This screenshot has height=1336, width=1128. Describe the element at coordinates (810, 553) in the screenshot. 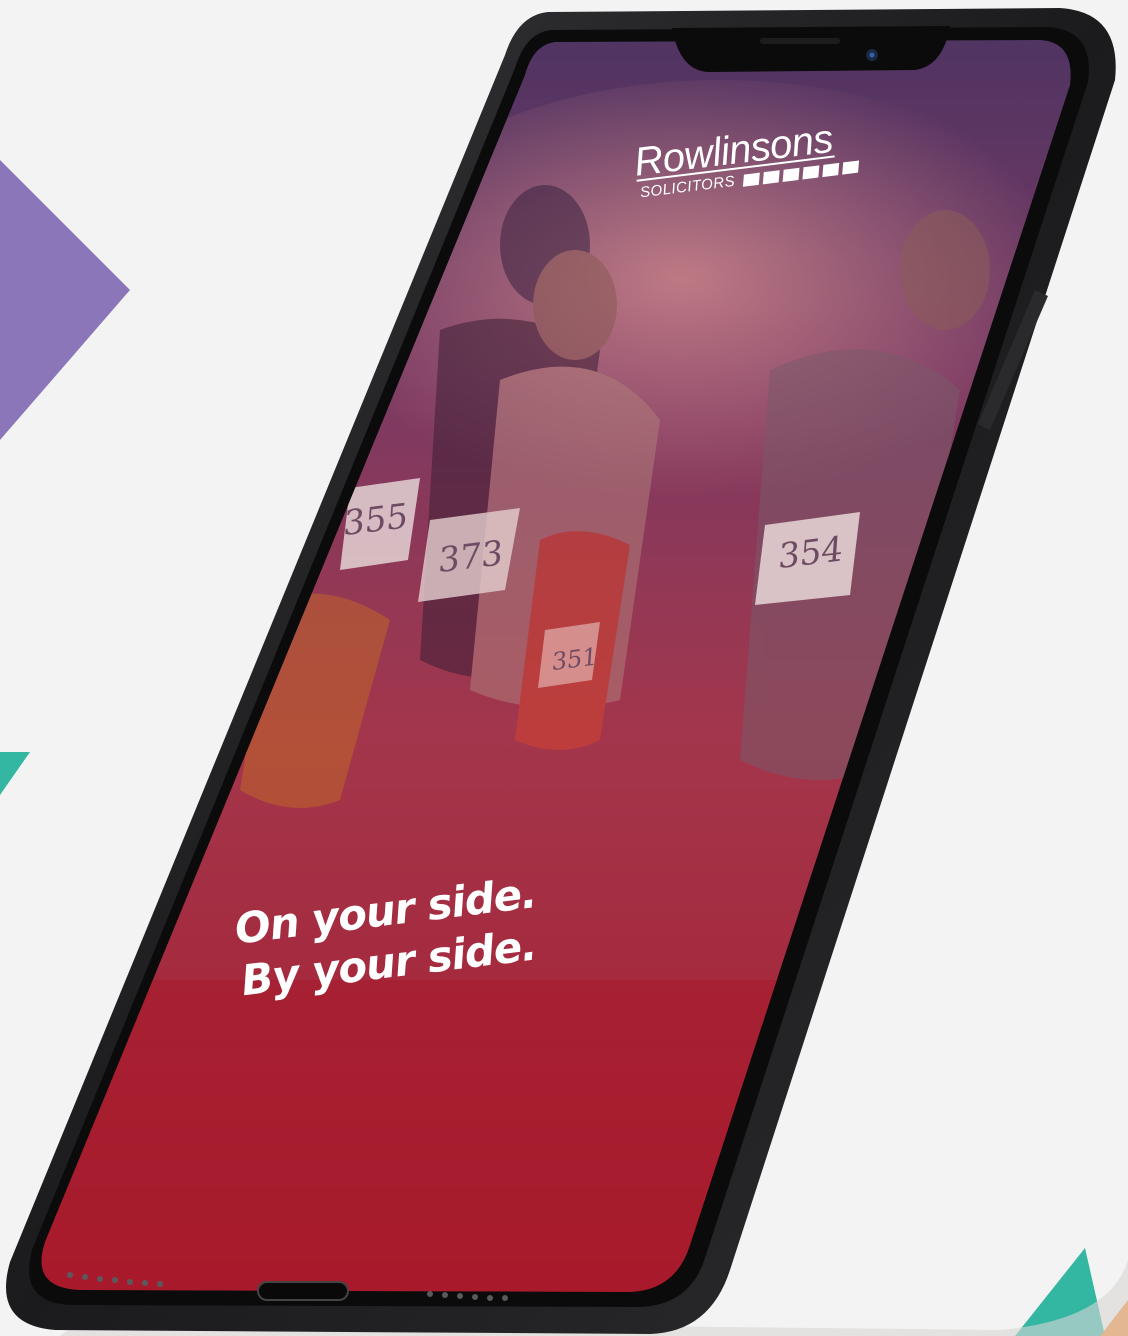

I see `bib-number: 354` at that location.